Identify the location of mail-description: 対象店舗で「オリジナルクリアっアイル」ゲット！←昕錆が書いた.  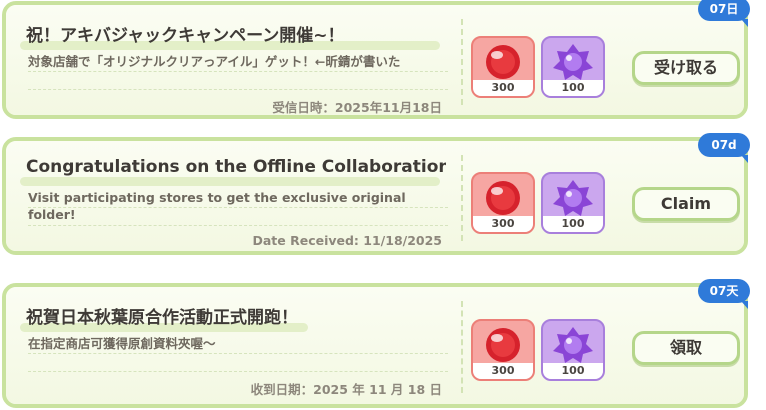
(214, 61).